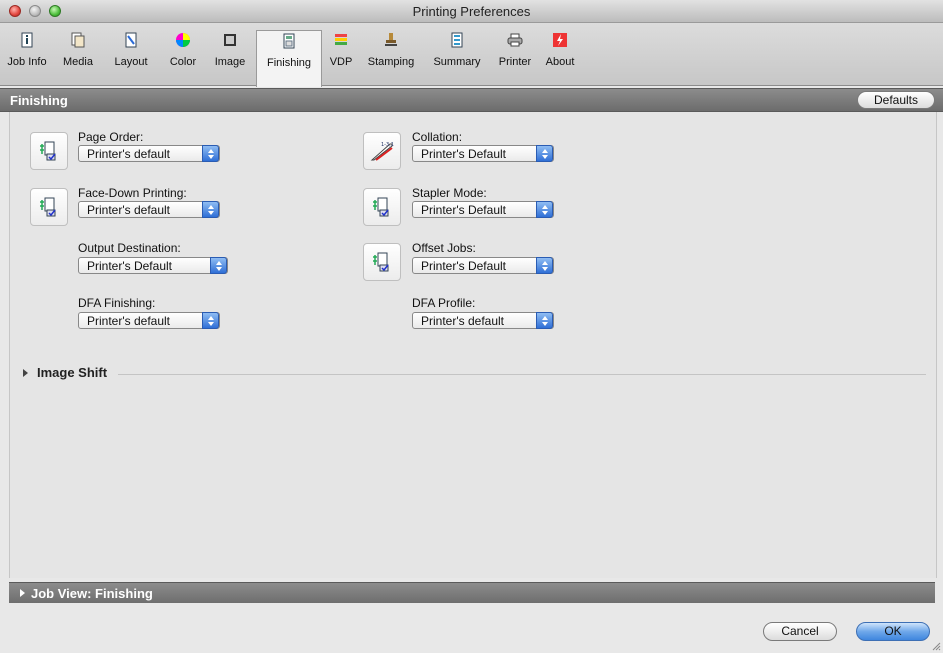  What do you see at coordinates (149, 320) in the screenshot?
I see `dfa-finishing-select: Printer's default` at bounding box center [149, 320].